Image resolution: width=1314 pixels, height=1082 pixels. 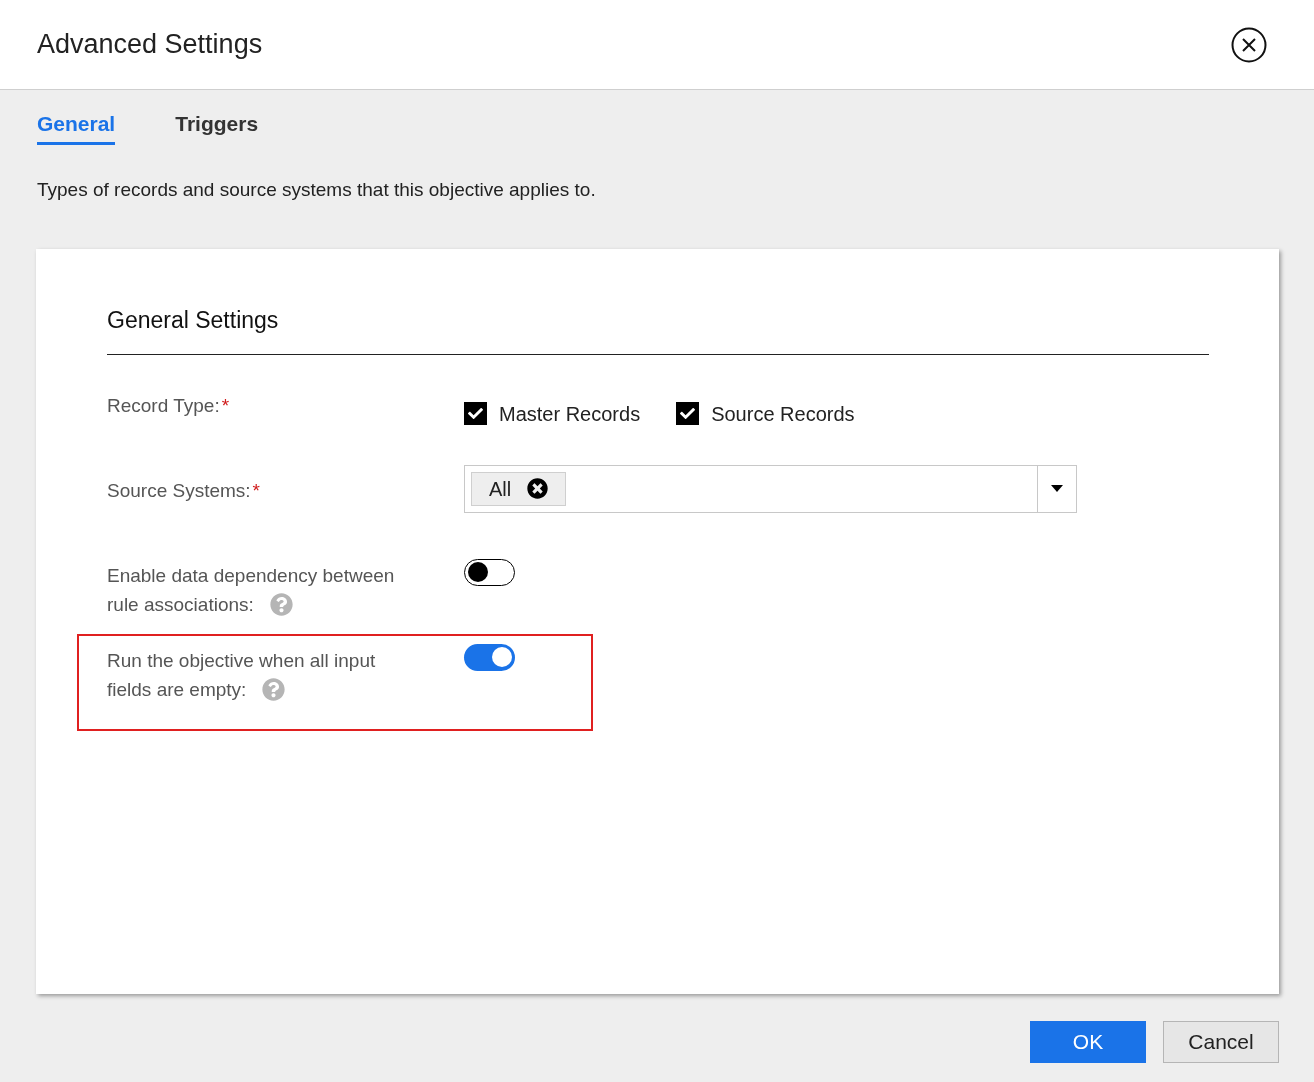 What do you see at coordinates (770, 488) in the screenshot?
I see `multiselect-field: All` at bounding box center [770, 488].